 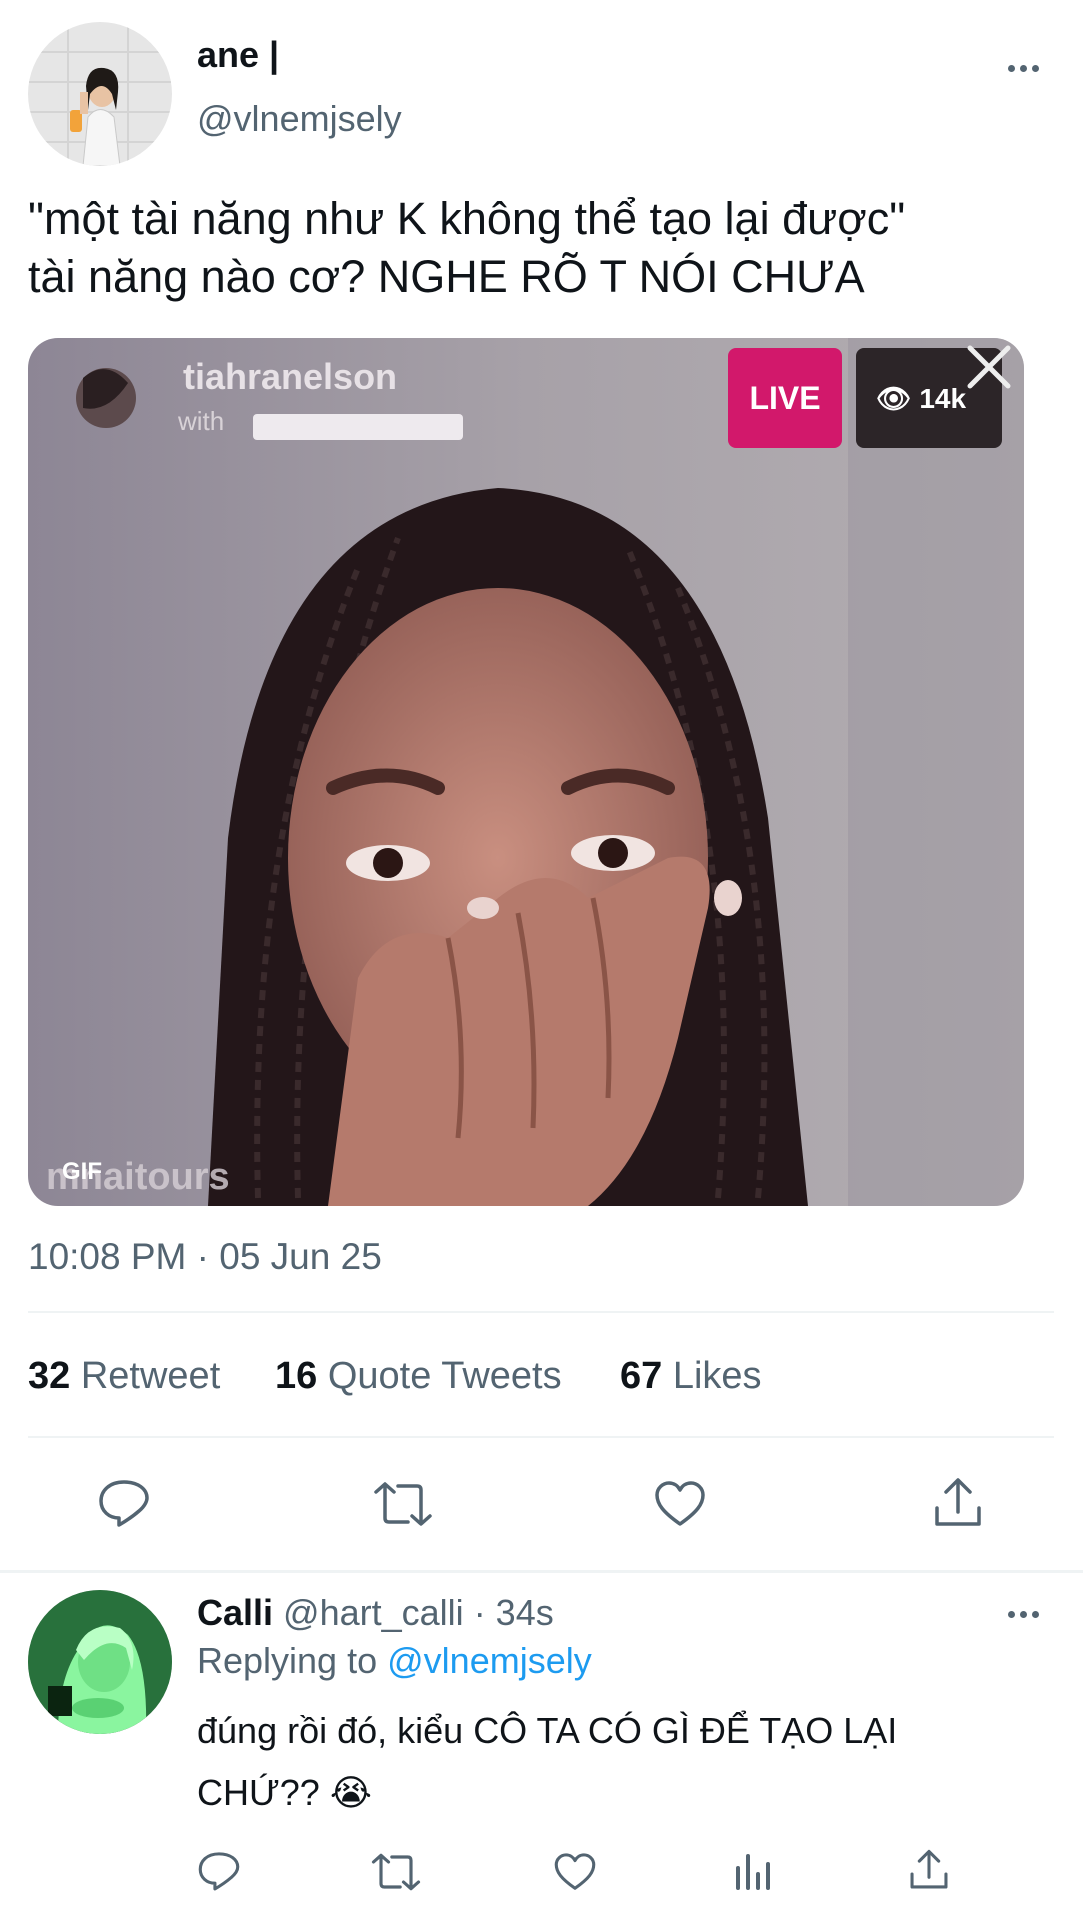 I want to click on replying-to: Replying to @vlnemjsely, so click(x=394, y=1661).